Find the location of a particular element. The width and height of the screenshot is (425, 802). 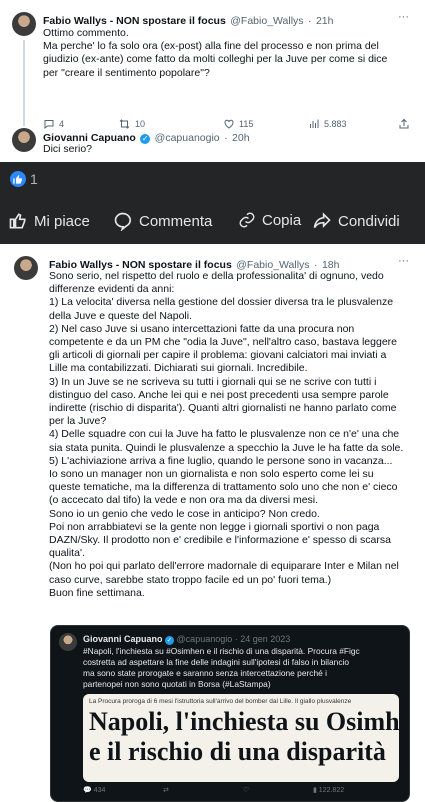

quoted-author-name: Giovanni Capuano is located at coordinates (123, 639).